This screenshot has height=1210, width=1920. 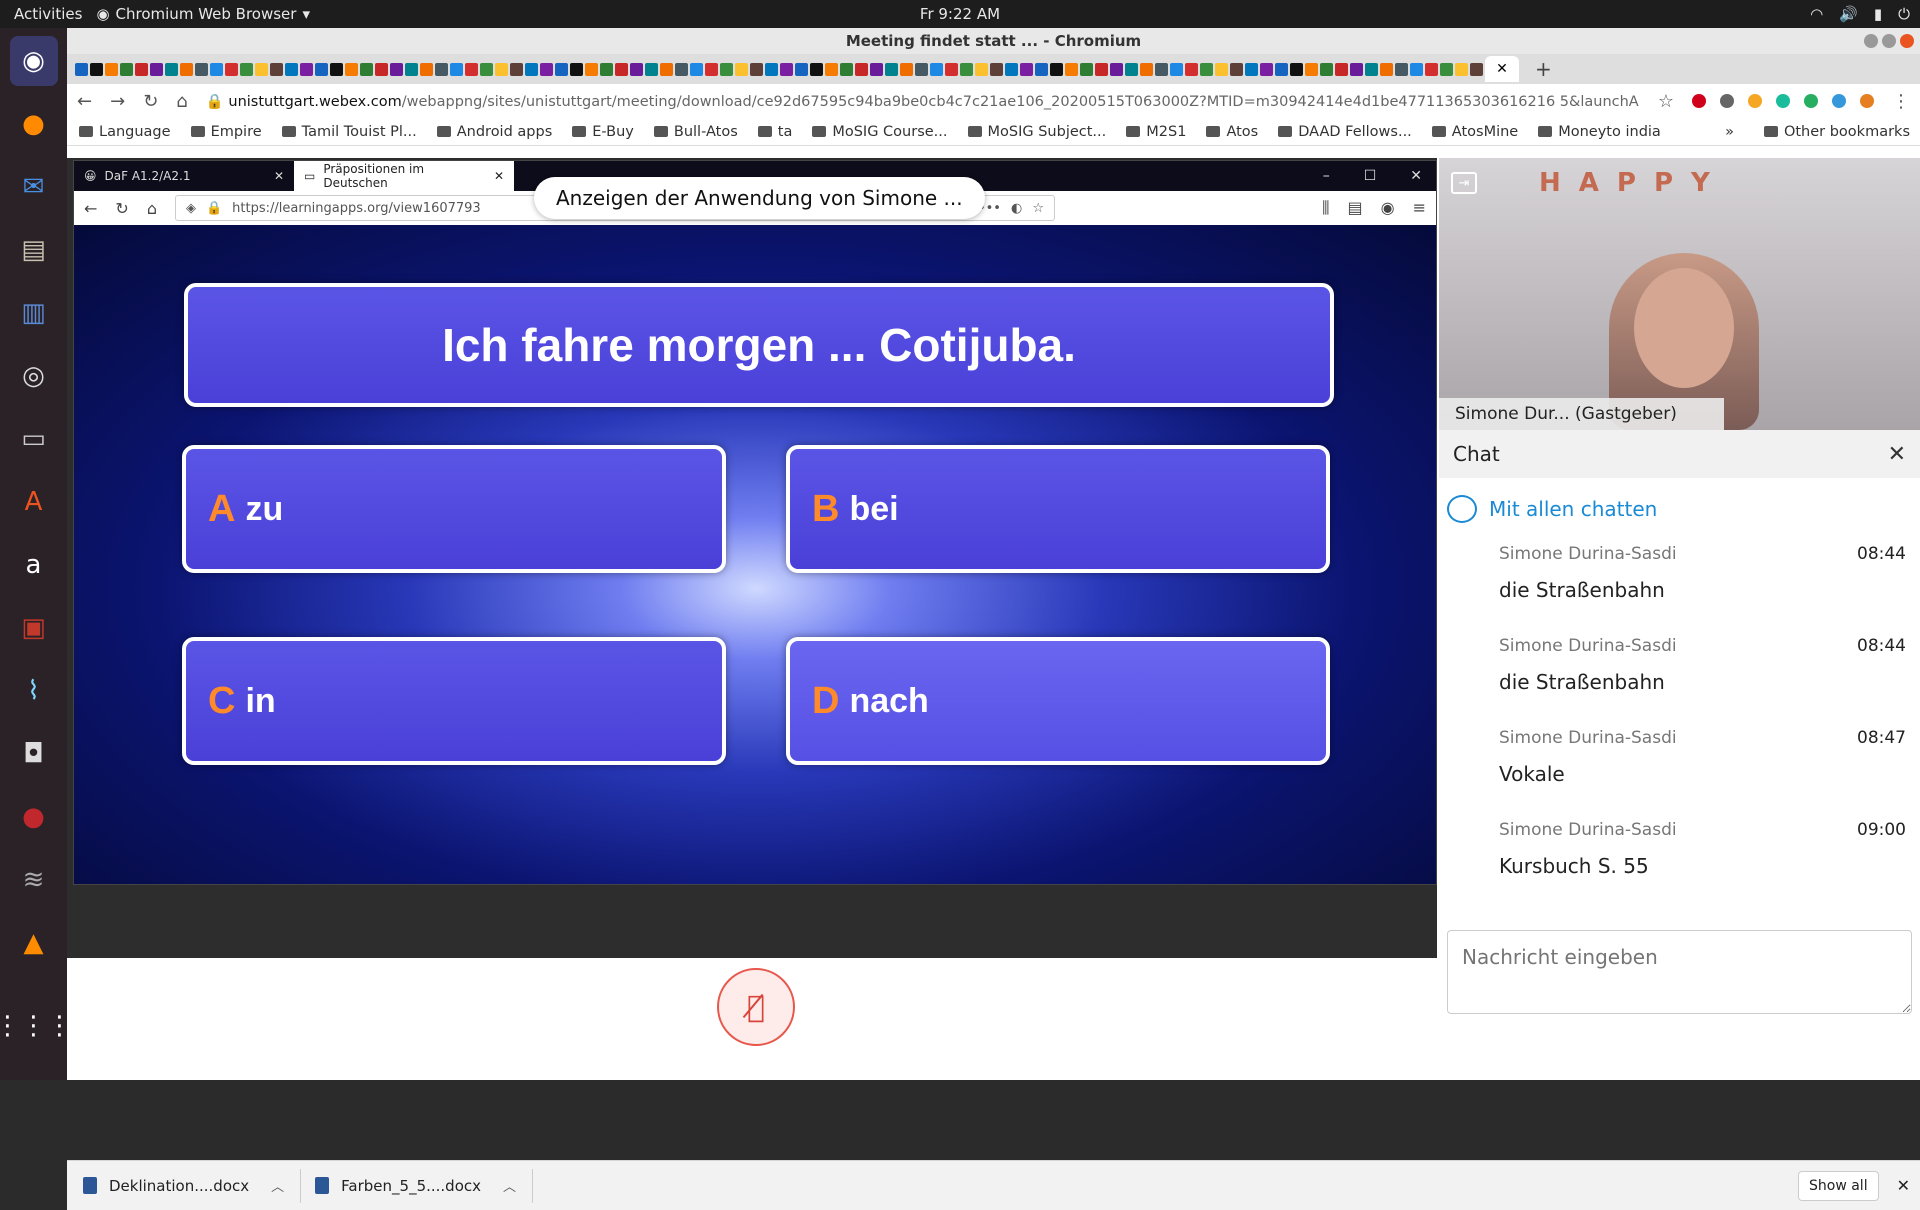 What do you see at coordinates (1699, 101) in the screenshot?
I see `adblock-icon` at bounding box center [1699, 101].